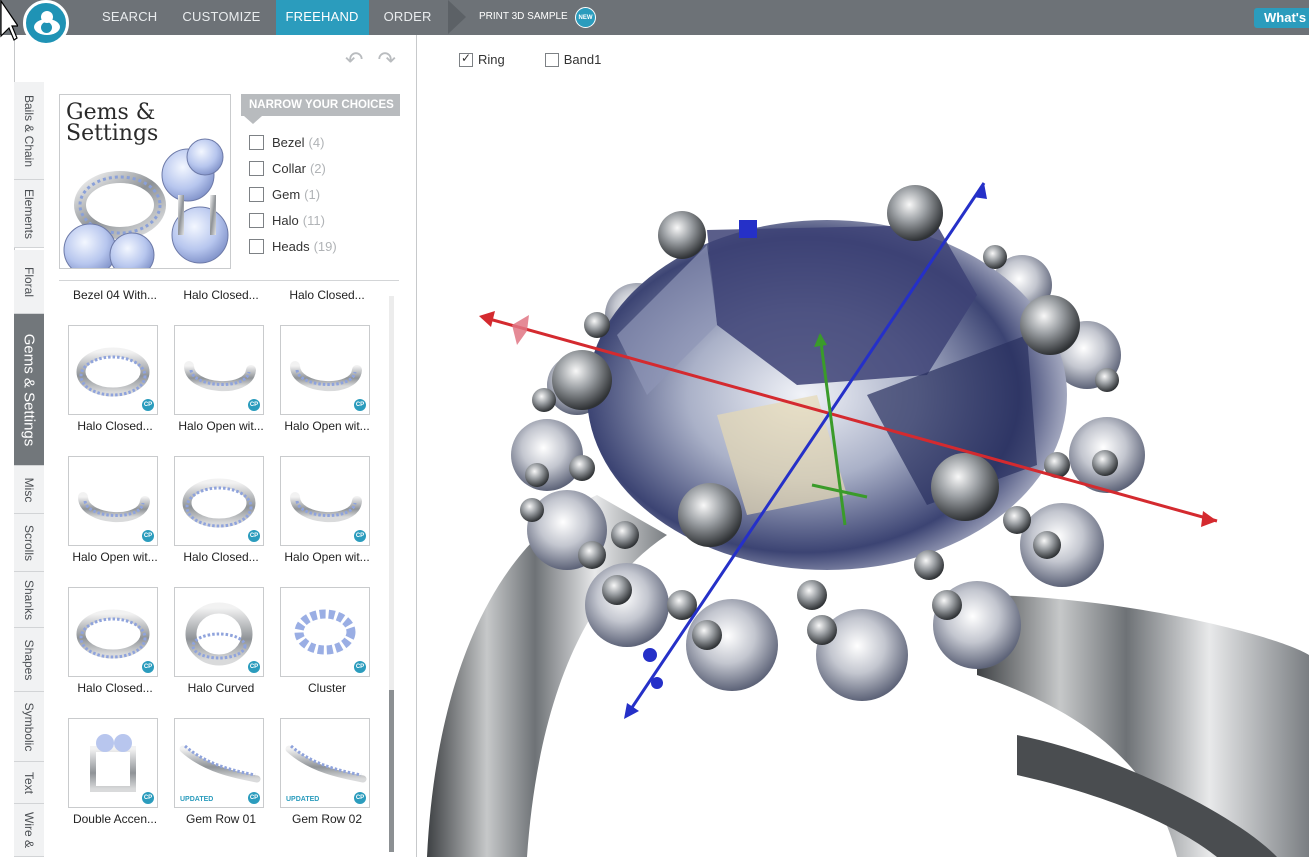 The width and height of the screenshot is (1309, 857). Describe the element at coordinates (286, 194) in the screenshot. I see `filter-label: Gem` at that location.